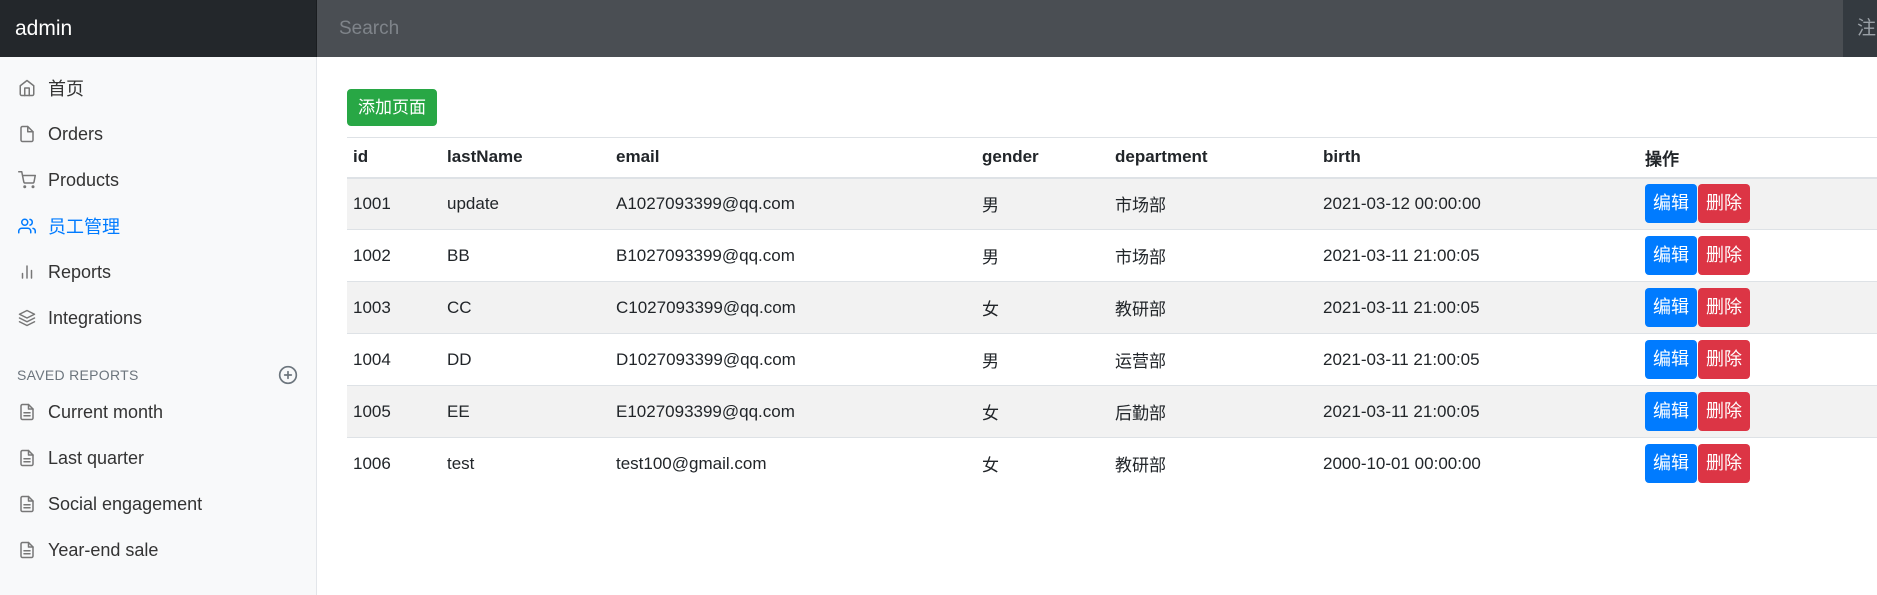 This screenshot has width=1877, height=595. What do you see at coordinates (27, 180) in the screenshot?
I see `cart-icon` at bounding box center [27, 180].